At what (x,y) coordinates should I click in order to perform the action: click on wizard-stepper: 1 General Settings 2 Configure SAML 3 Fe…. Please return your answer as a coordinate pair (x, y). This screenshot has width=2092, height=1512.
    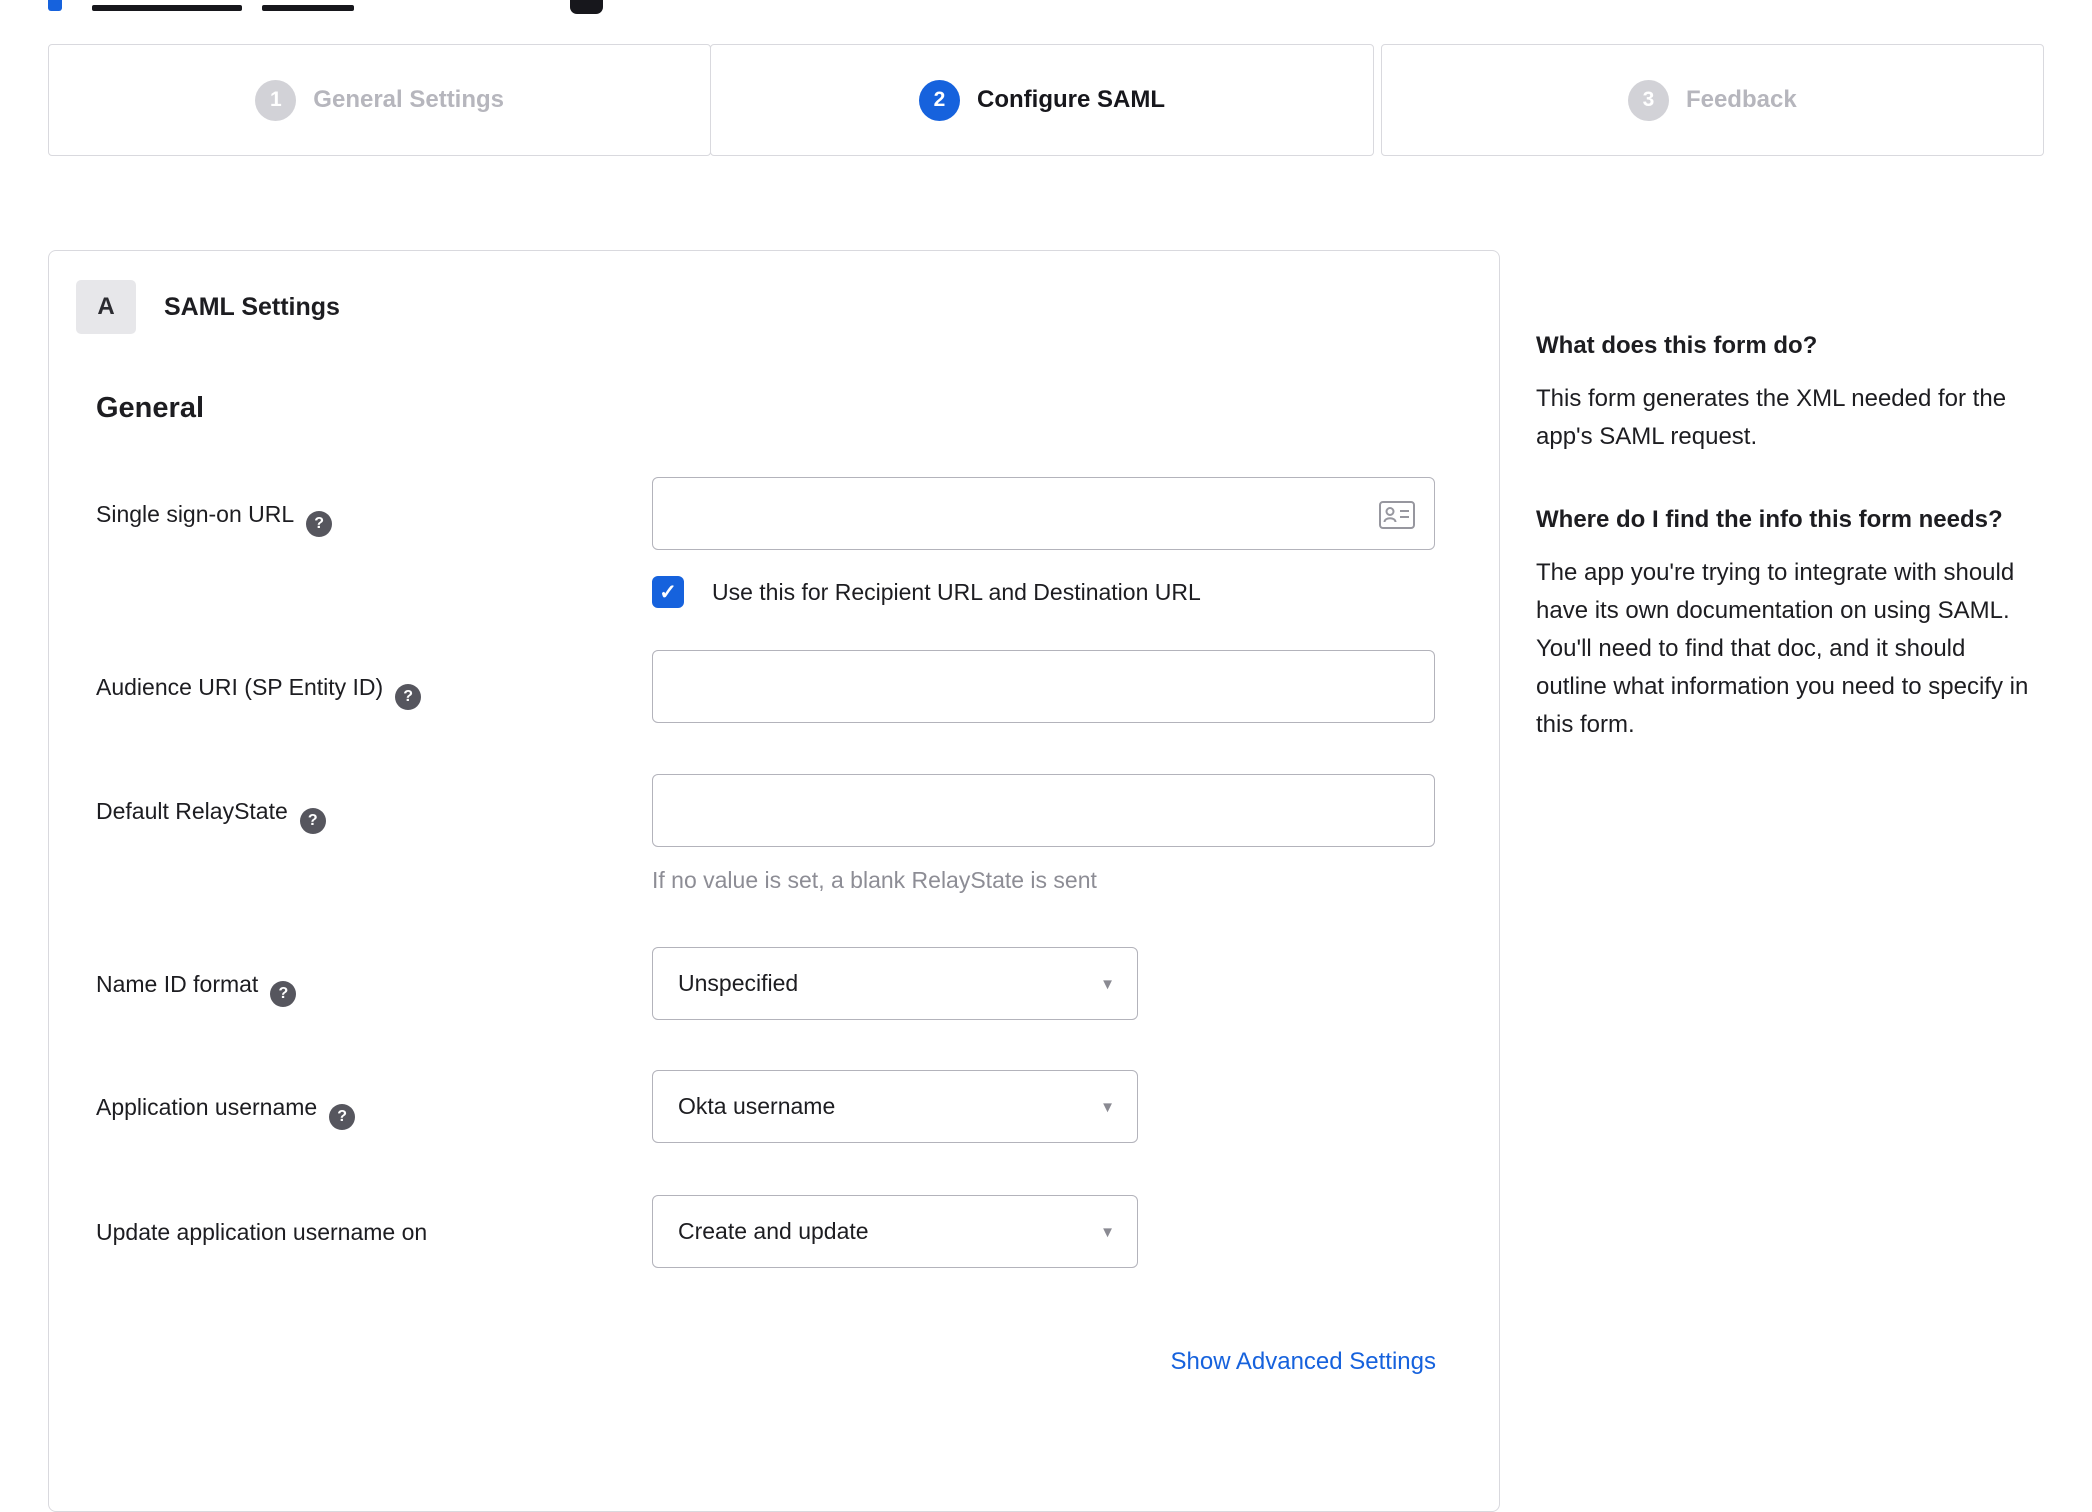
    Looking at the image, I should click on (1046, 100).